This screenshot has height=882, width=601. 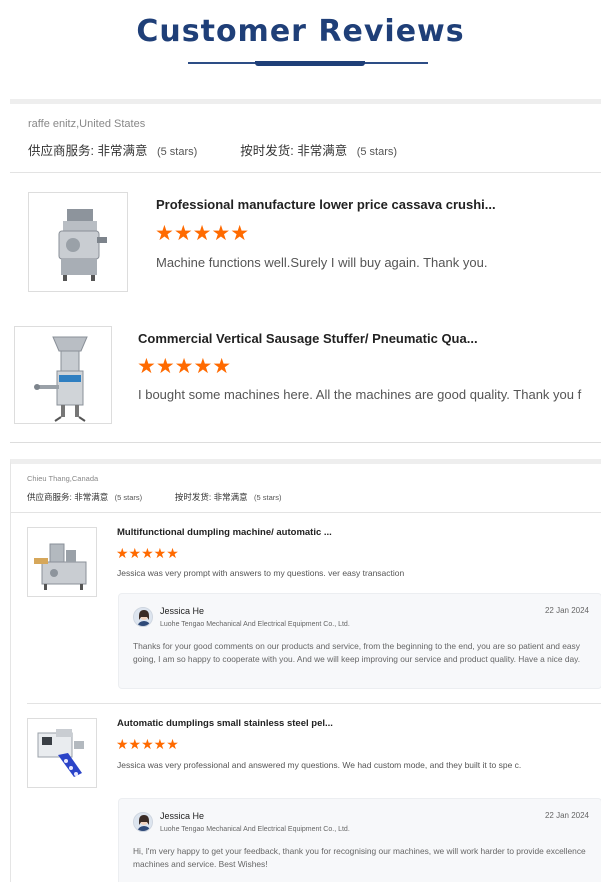 What do you see at coordinates (62, 753) in the screenshot?
I see `dumpling-maker-blue-icon` at bounding box center [62, 753].